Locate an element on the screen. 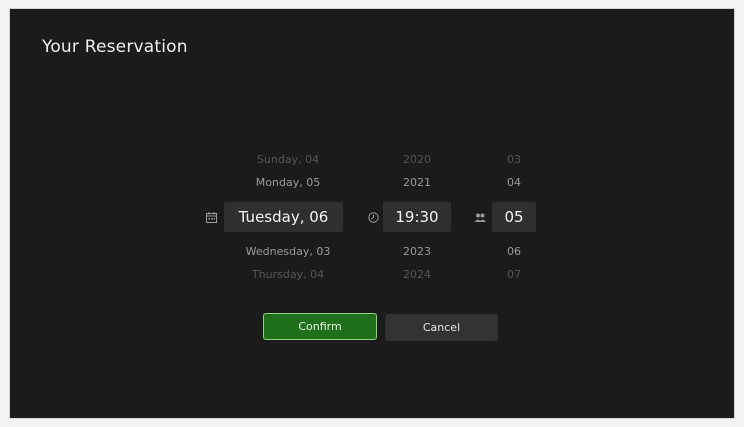 The image size is (744, 427). selected-time: 19:30 is located at coordinates (417, 217).